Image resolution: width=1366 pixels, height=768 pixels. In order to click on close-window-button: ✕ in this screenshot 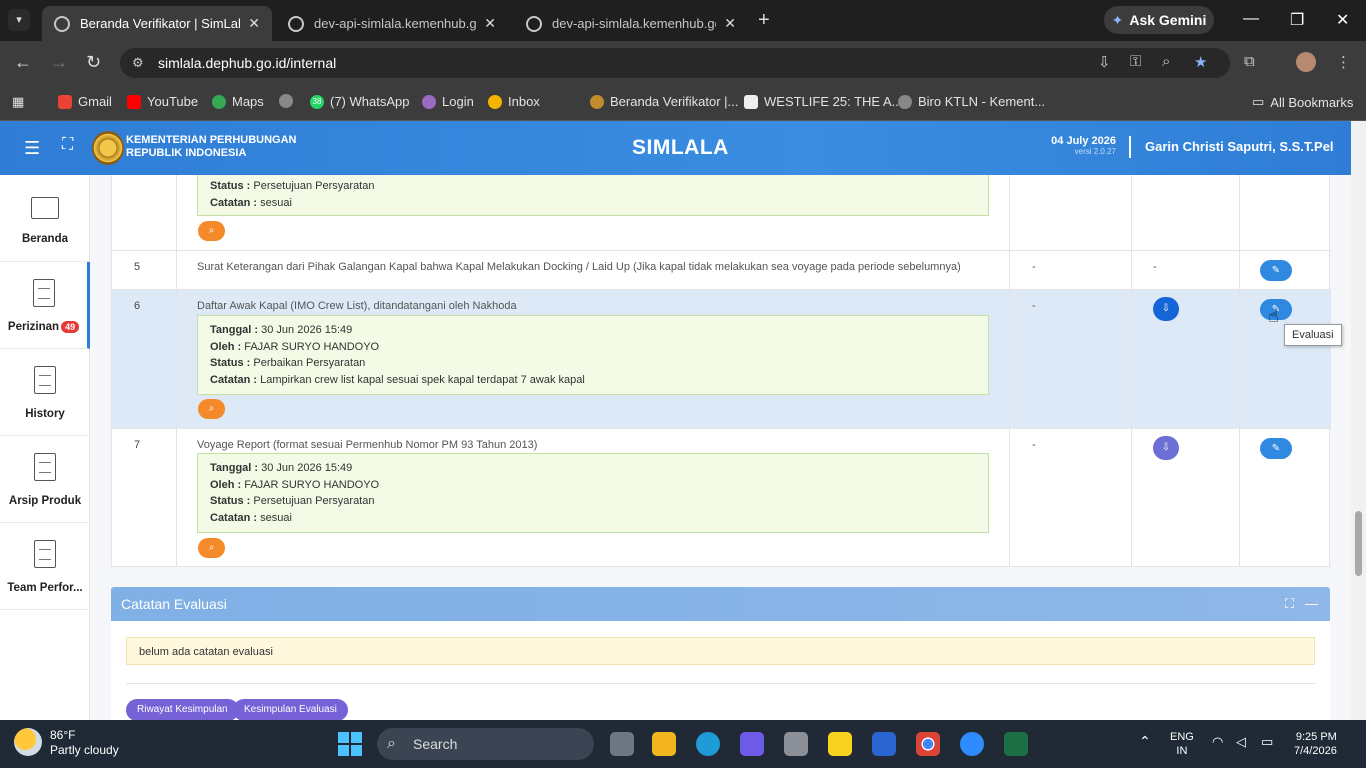, I will do `click(1342, 20)`.